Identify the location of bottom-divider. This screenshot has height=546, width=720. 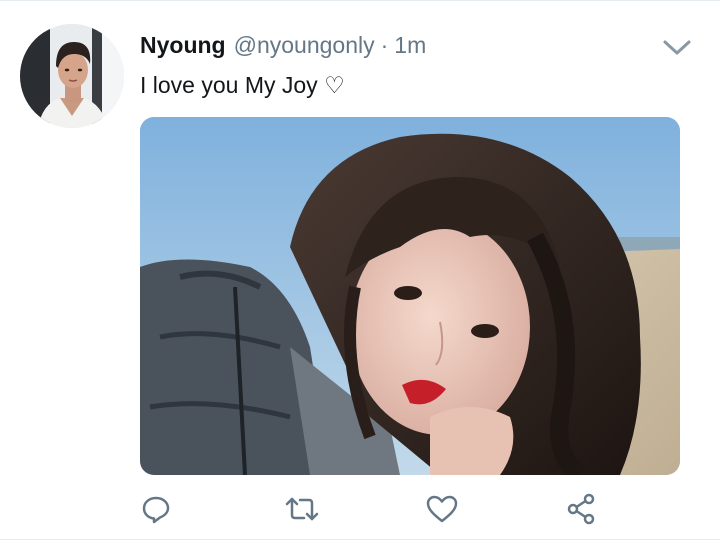
(360, 539).